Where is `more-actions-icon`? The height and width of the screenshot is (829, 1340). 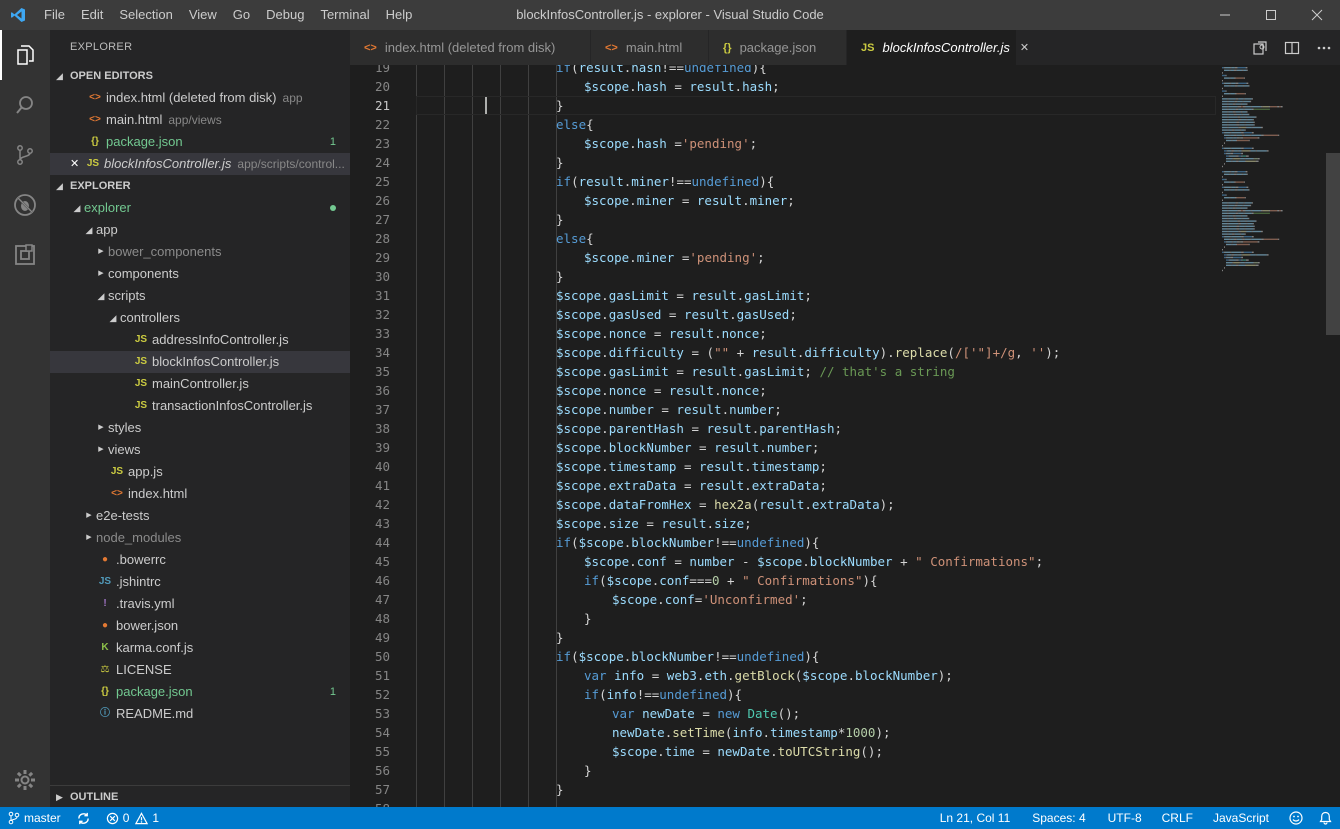 more-actions-icon is located at coordinates (1324, 47).